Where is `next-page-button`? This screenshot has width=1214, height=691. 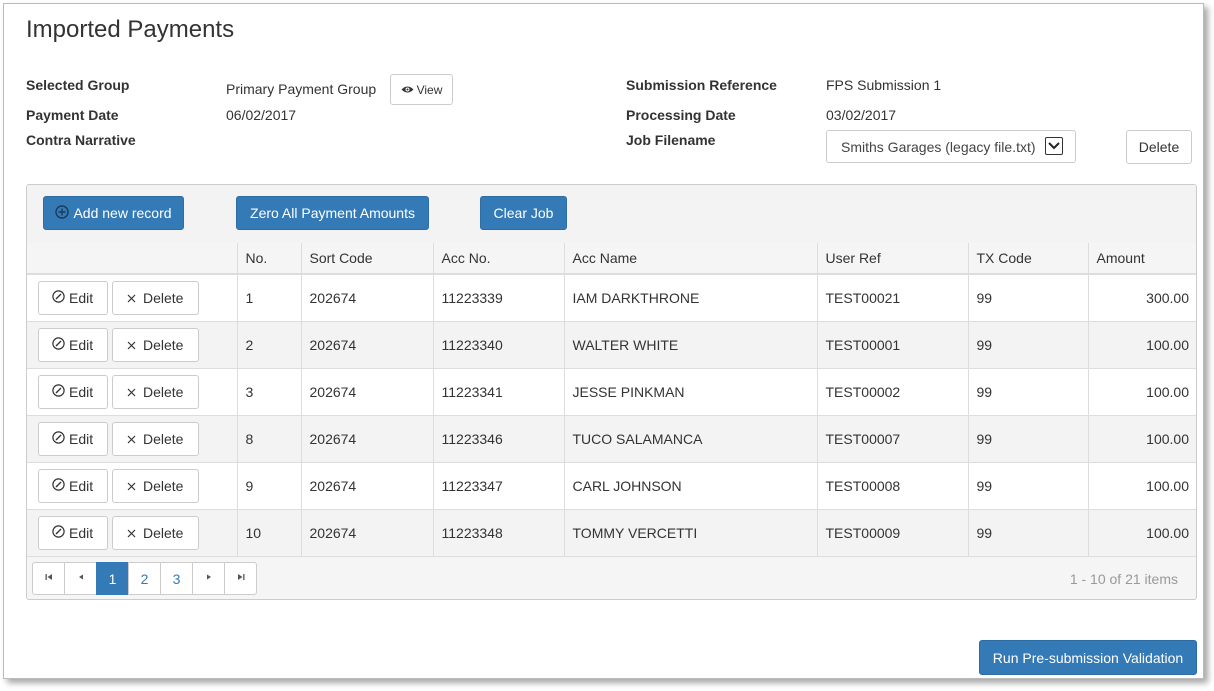 next-page-button is located at coordinates (208, 578).